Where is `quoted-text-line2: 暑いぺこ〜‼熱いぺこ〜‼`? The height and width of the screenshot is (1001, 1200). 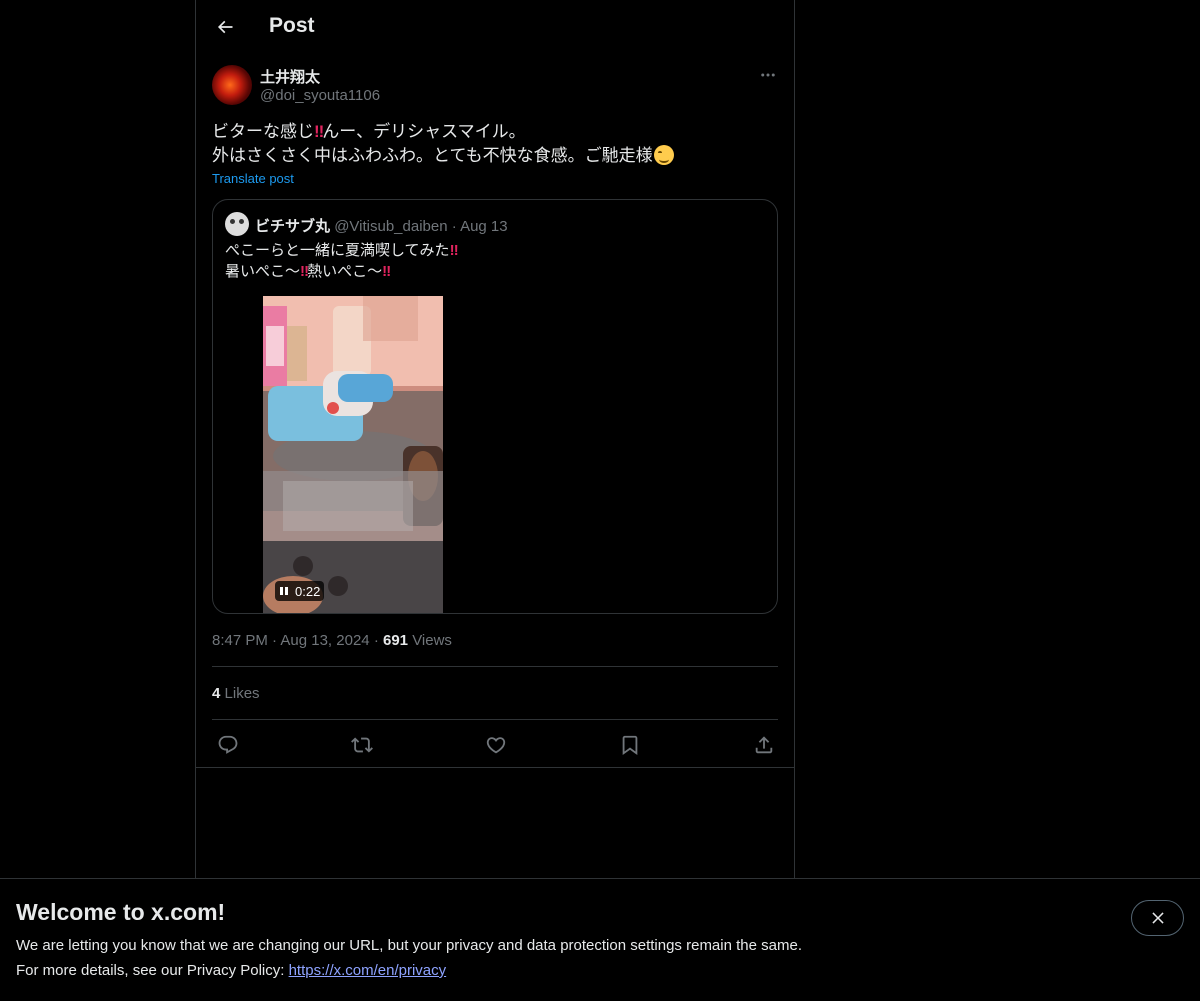
quoted-text-line2: 暑いぺこ〜‼熱いぺこ〜‼ is located at coordinates (341, 271).